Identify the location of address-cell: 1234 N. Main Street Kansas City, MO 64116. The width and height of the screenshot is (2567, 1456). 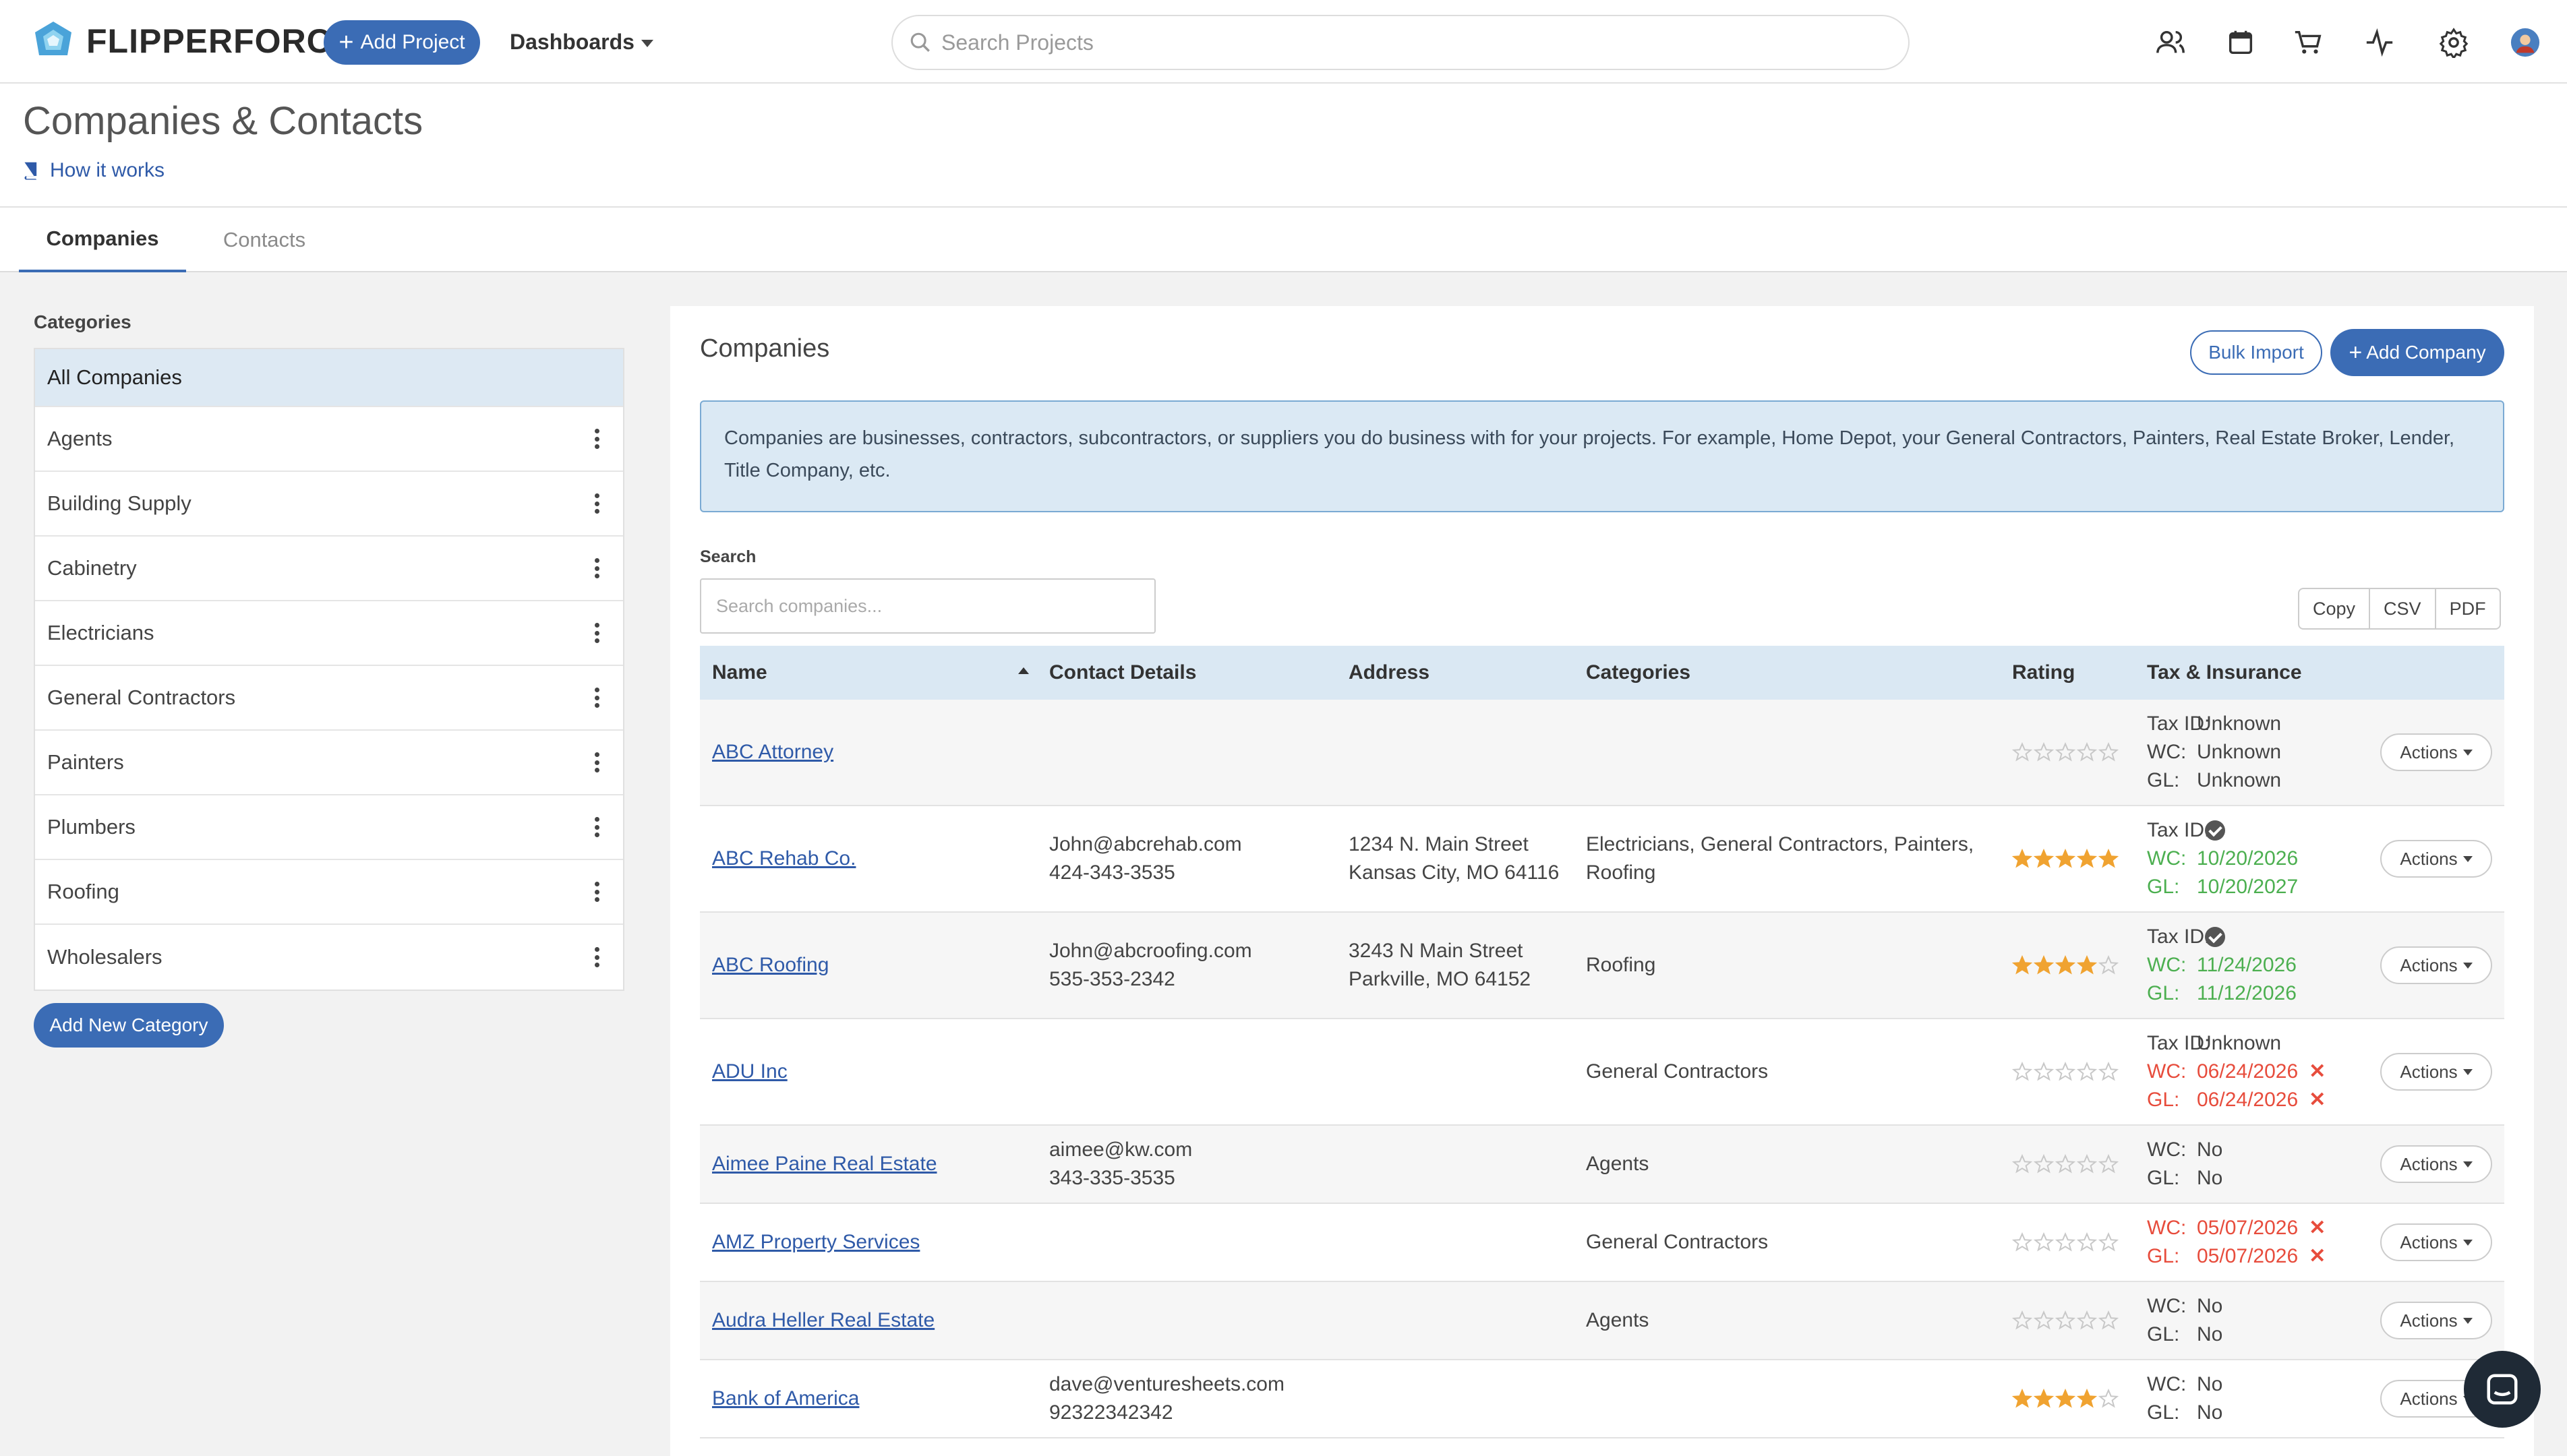
(1454, 859).